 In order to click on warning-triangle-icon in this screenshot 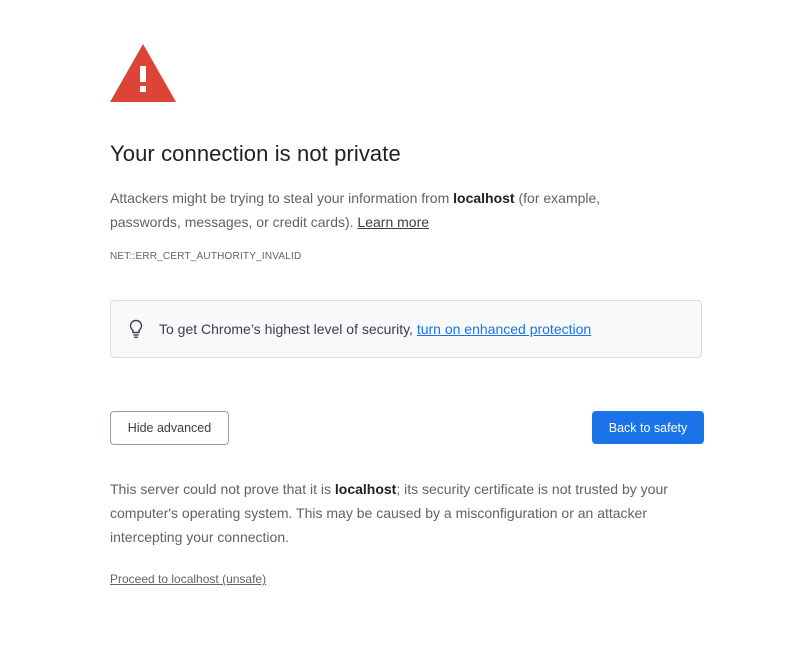, I will do `click(143, 73)`.